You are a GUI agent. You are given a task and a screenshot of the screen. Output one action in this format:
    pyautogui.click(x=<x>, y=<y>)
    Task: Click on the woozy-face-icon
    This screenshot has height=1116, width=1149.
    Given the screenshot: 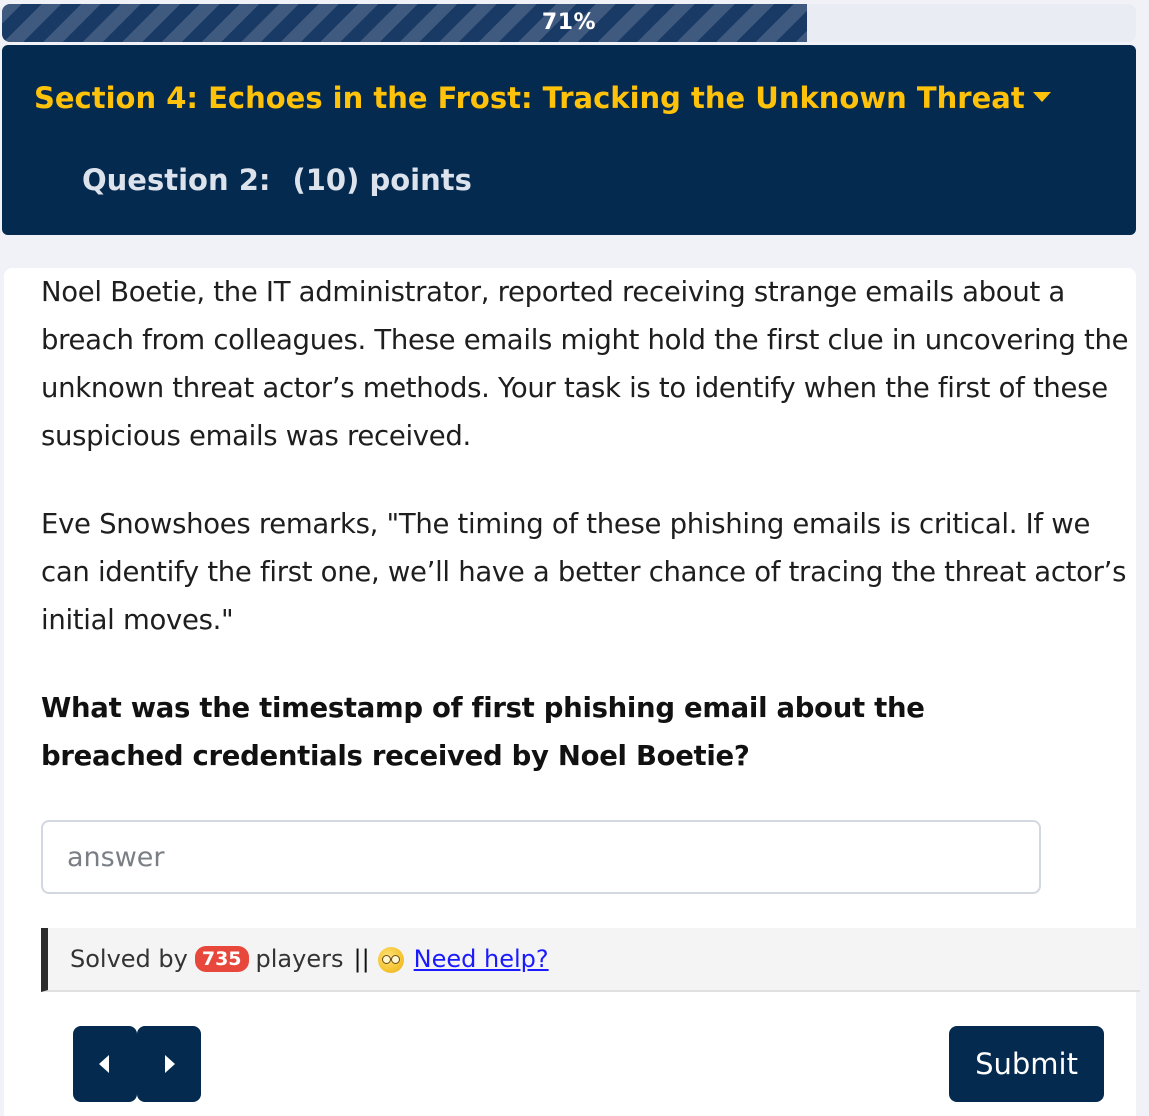 What is the action you would take?
    pyautogui.click(x=390, y=960)
    